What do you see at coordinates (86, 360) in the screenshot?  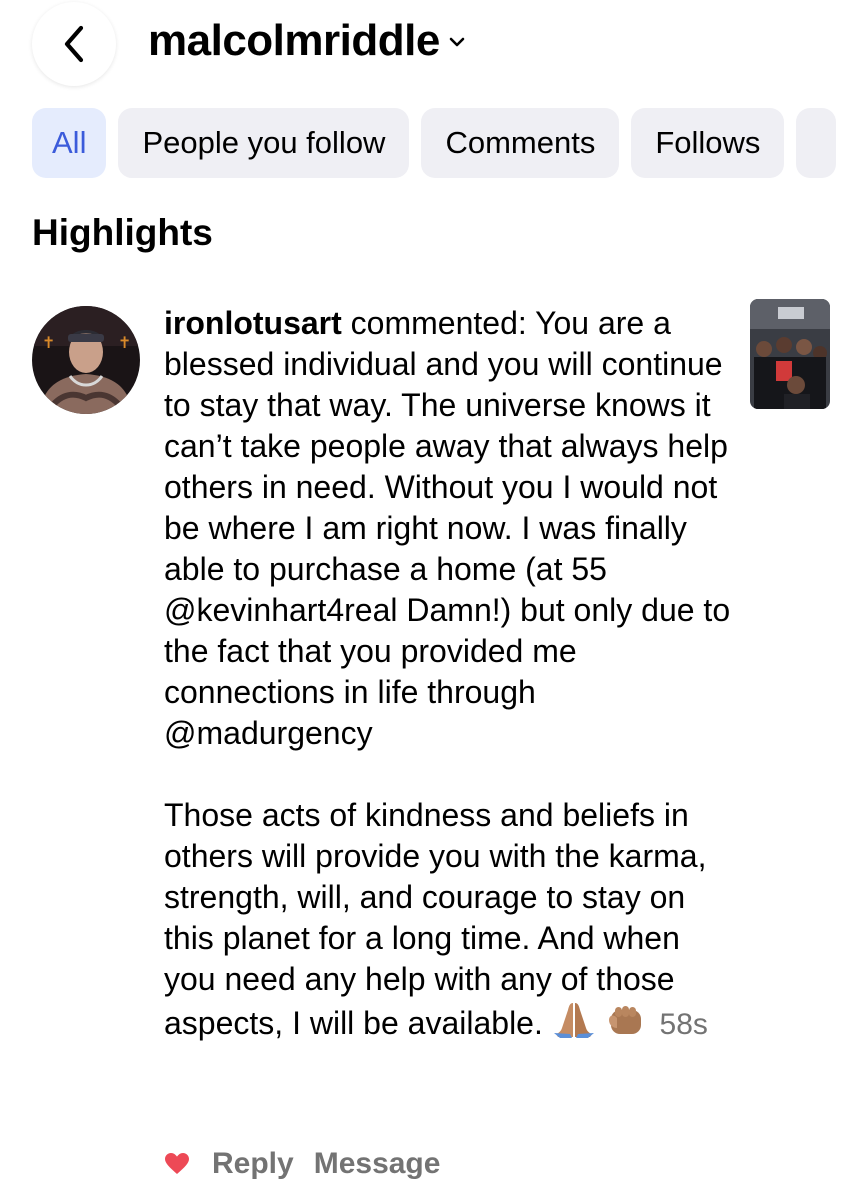 I see `avatar: ✝ ✝` at bounding box center [86, 360].